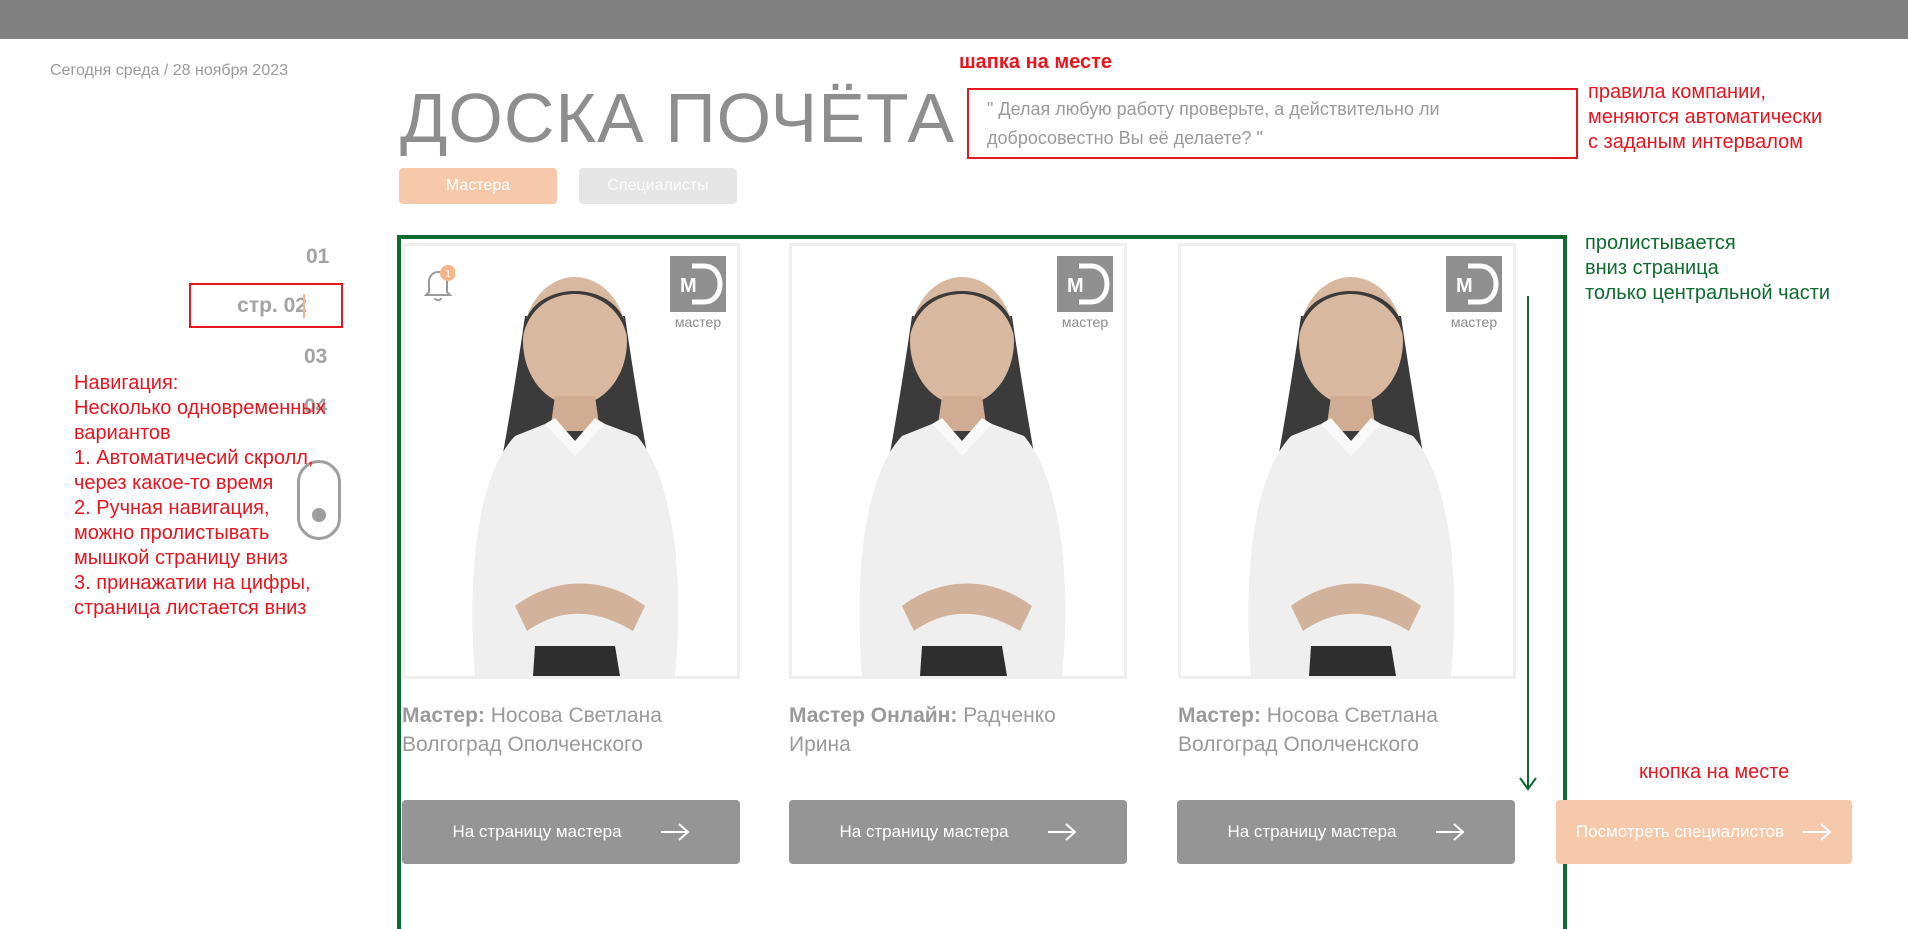 This screenshot has width=1908, height=929. Describe the element at coordinates (438, 284) in the screenshot. I see `bell-icon: 1` at that location.